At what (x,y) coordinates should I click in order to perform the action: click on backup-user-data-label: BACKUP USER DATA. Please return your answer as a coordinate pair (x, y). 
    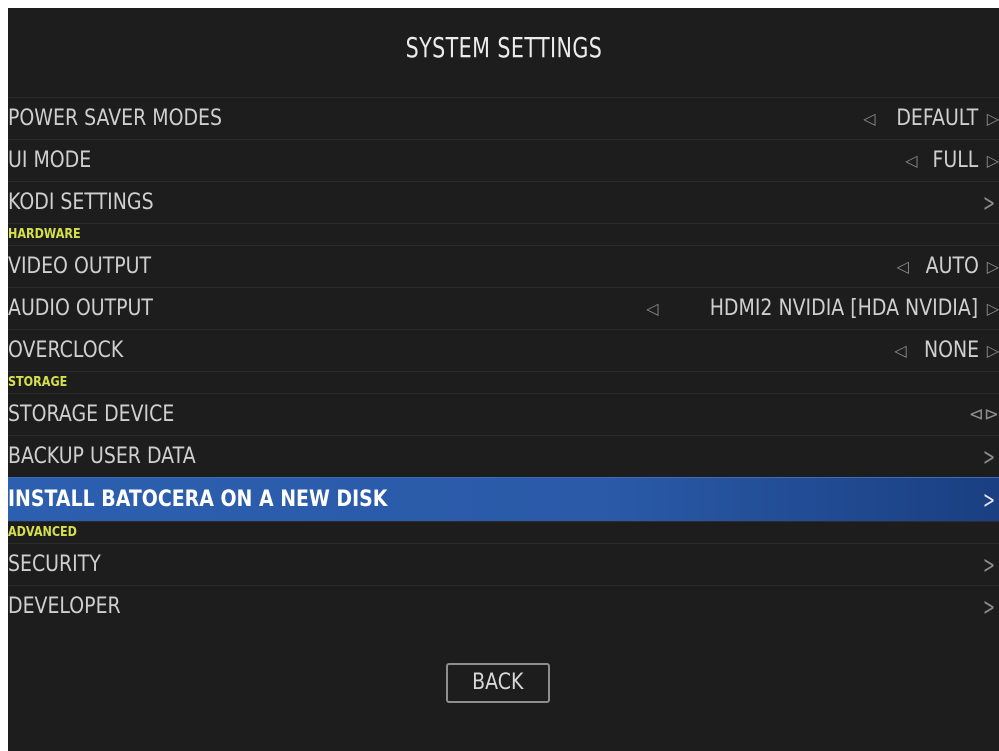
    Looking at the image, I should click on (102, 456).